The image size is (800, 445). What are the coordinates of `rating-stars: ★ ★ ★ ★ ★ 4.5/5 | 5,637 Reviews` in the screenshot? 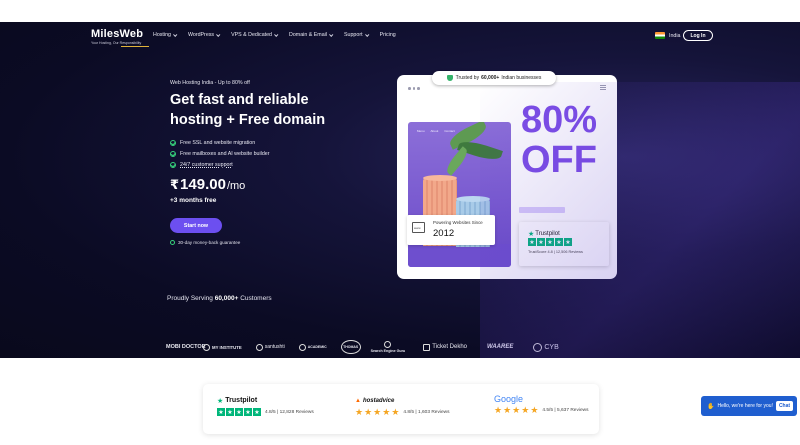 It's located at (541, 410).